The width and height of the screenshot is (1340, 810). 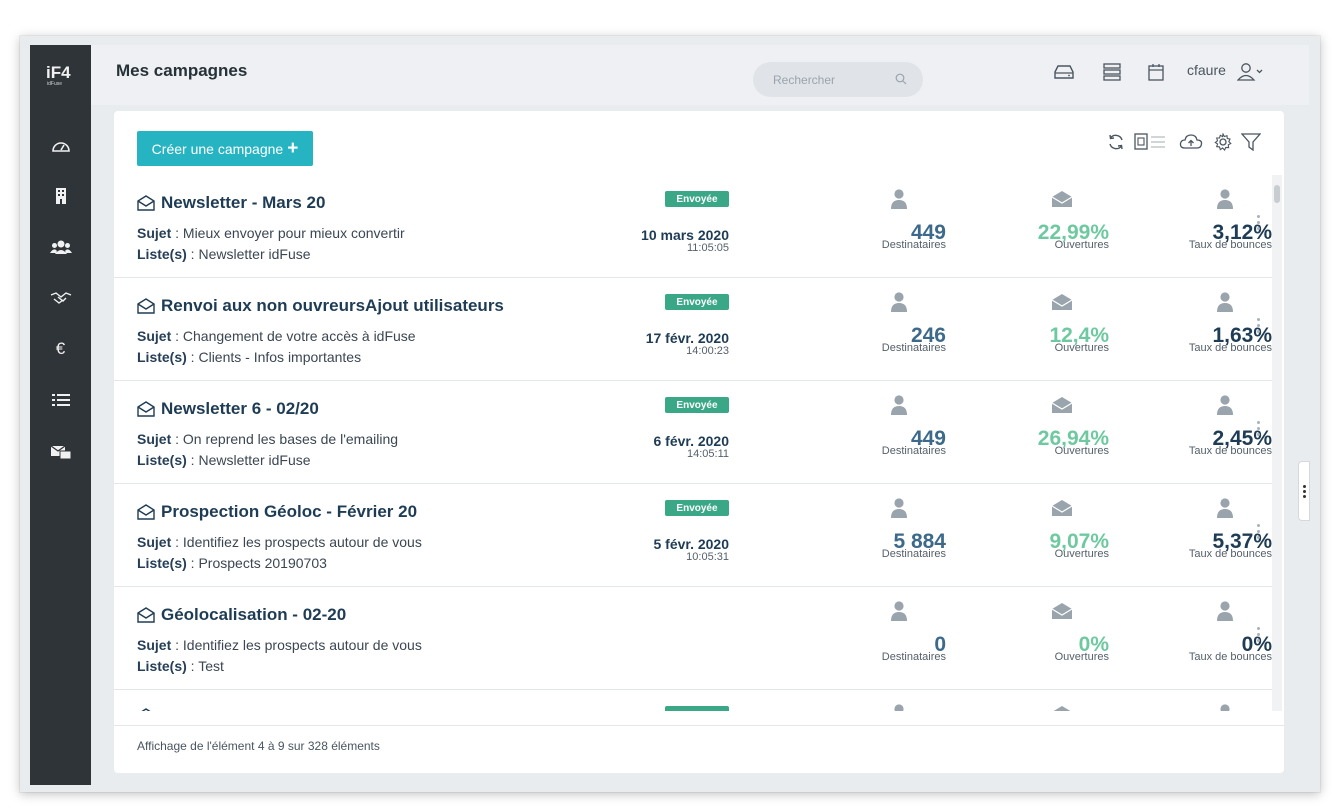 I want to click on sidebar-item-dashboard, so click(x=60, y=146).